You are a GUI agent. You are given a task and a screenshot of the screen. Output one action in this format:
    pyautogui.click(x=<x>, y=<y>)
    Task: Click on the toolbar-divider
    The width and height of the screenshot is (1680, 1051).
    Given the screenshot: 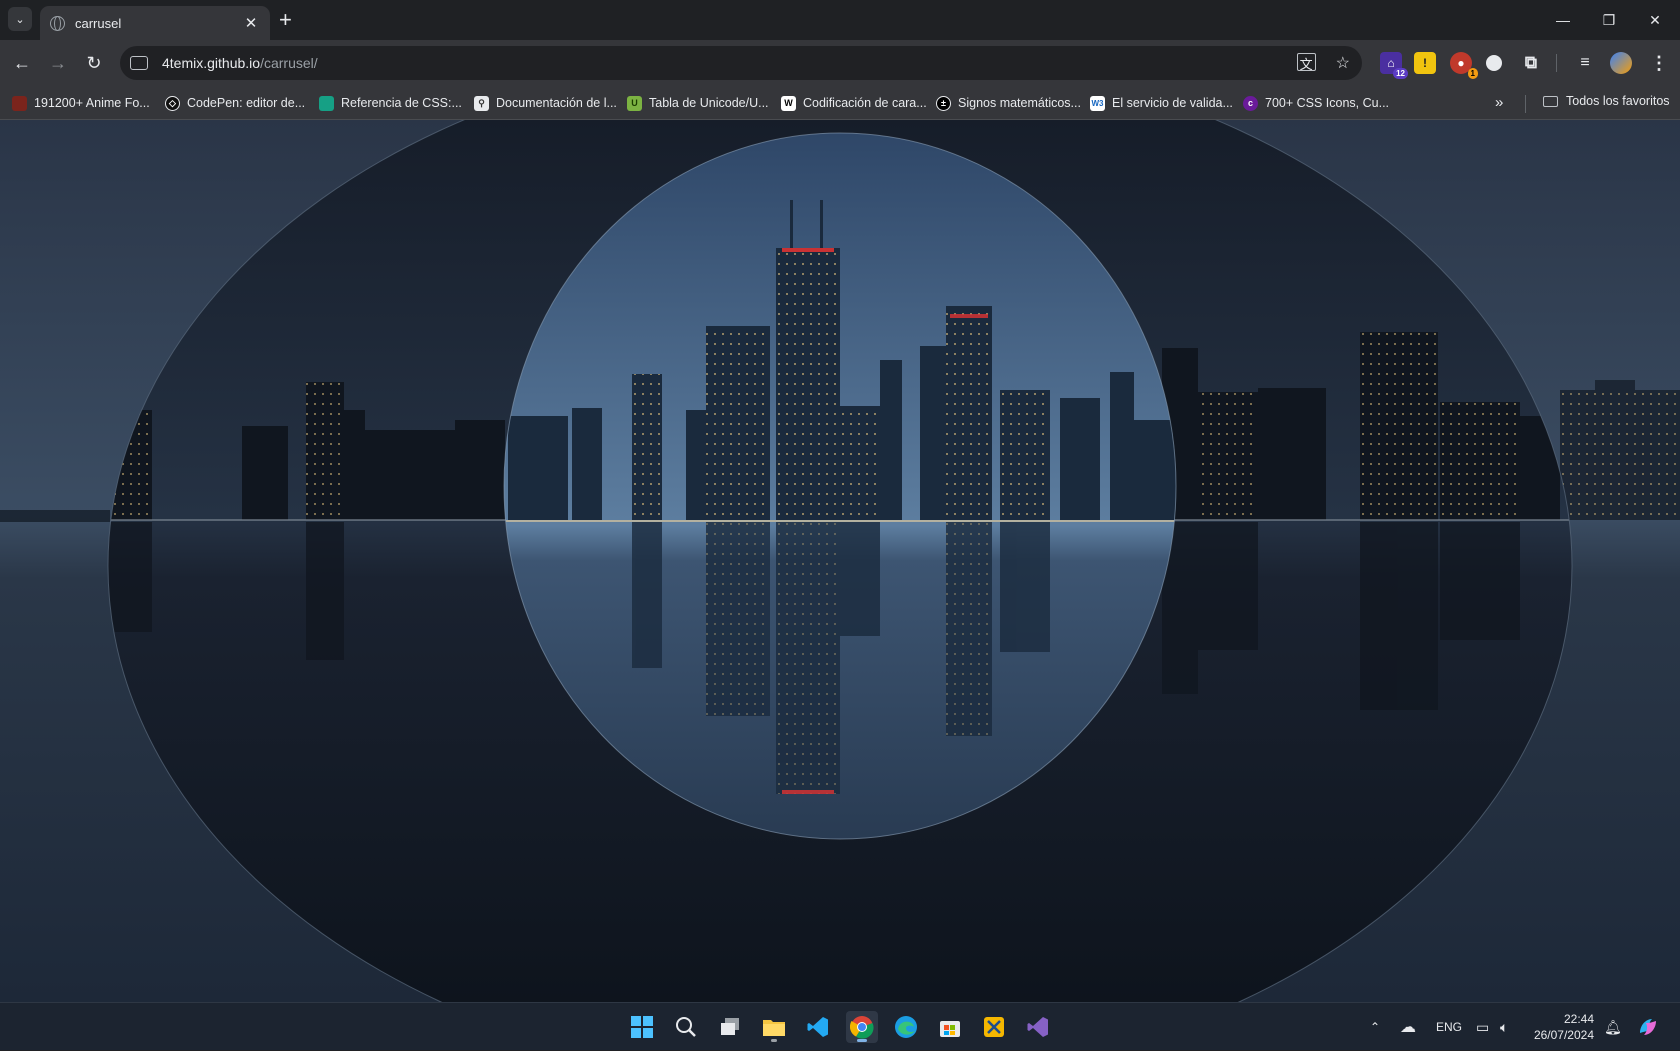 What is the action you would take?
    pyautogui.click(x=1556, y=63)
    